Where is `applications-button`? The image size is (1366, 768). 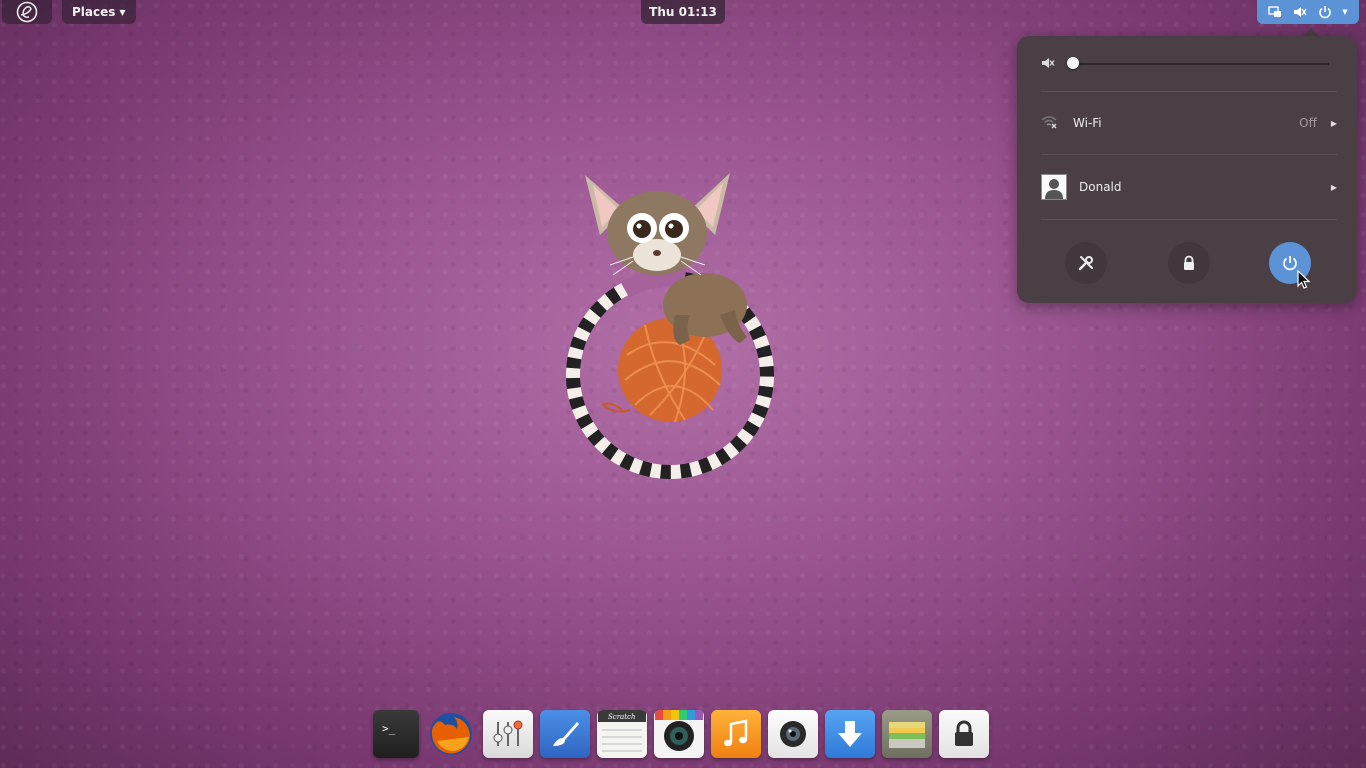
applications-button is located at coordinates (27, 12).